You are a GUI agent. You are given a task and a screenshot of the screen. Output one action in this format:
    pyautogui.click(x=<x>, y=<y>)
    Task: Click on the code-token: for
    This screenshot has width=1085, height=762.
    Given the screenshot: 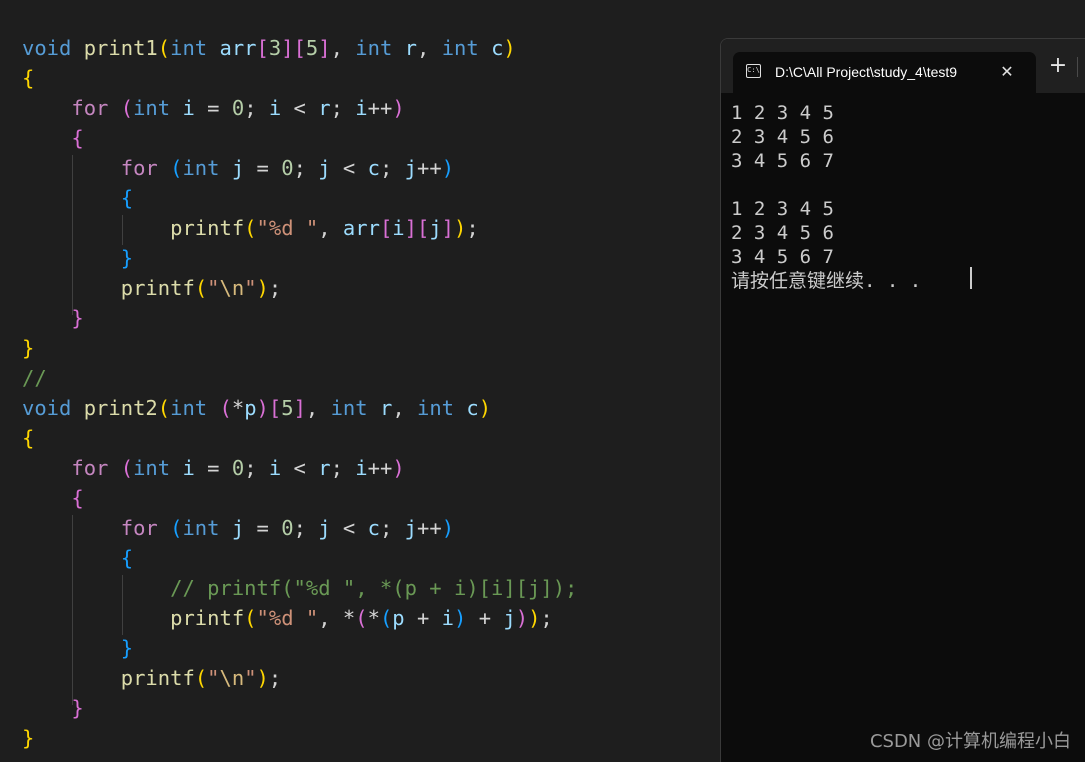 What is the action you would take?
    pyautogui.click(x=139, y=528)
    